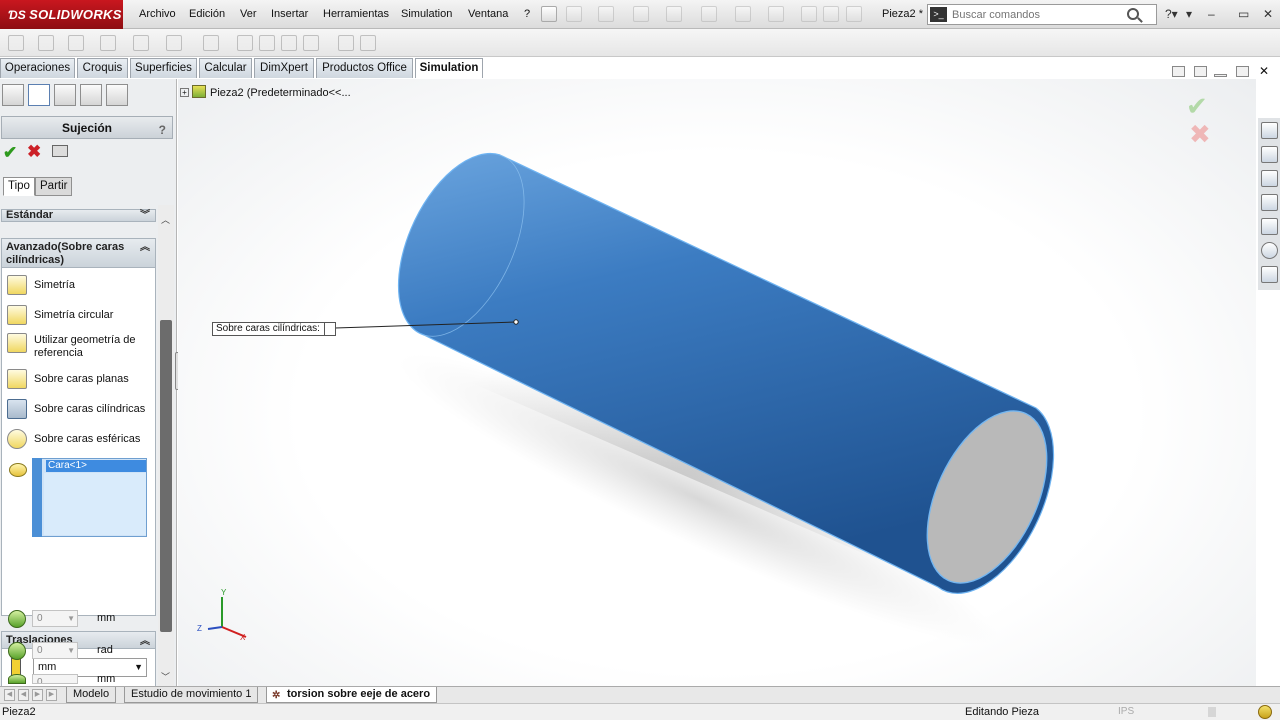 The image size is (1280, 720). What do you see at coordinates (79, 440) in the screenshot?
I see `option-caras-esfericas: Sobre caras esféricas` at bounding box center [79, 440].